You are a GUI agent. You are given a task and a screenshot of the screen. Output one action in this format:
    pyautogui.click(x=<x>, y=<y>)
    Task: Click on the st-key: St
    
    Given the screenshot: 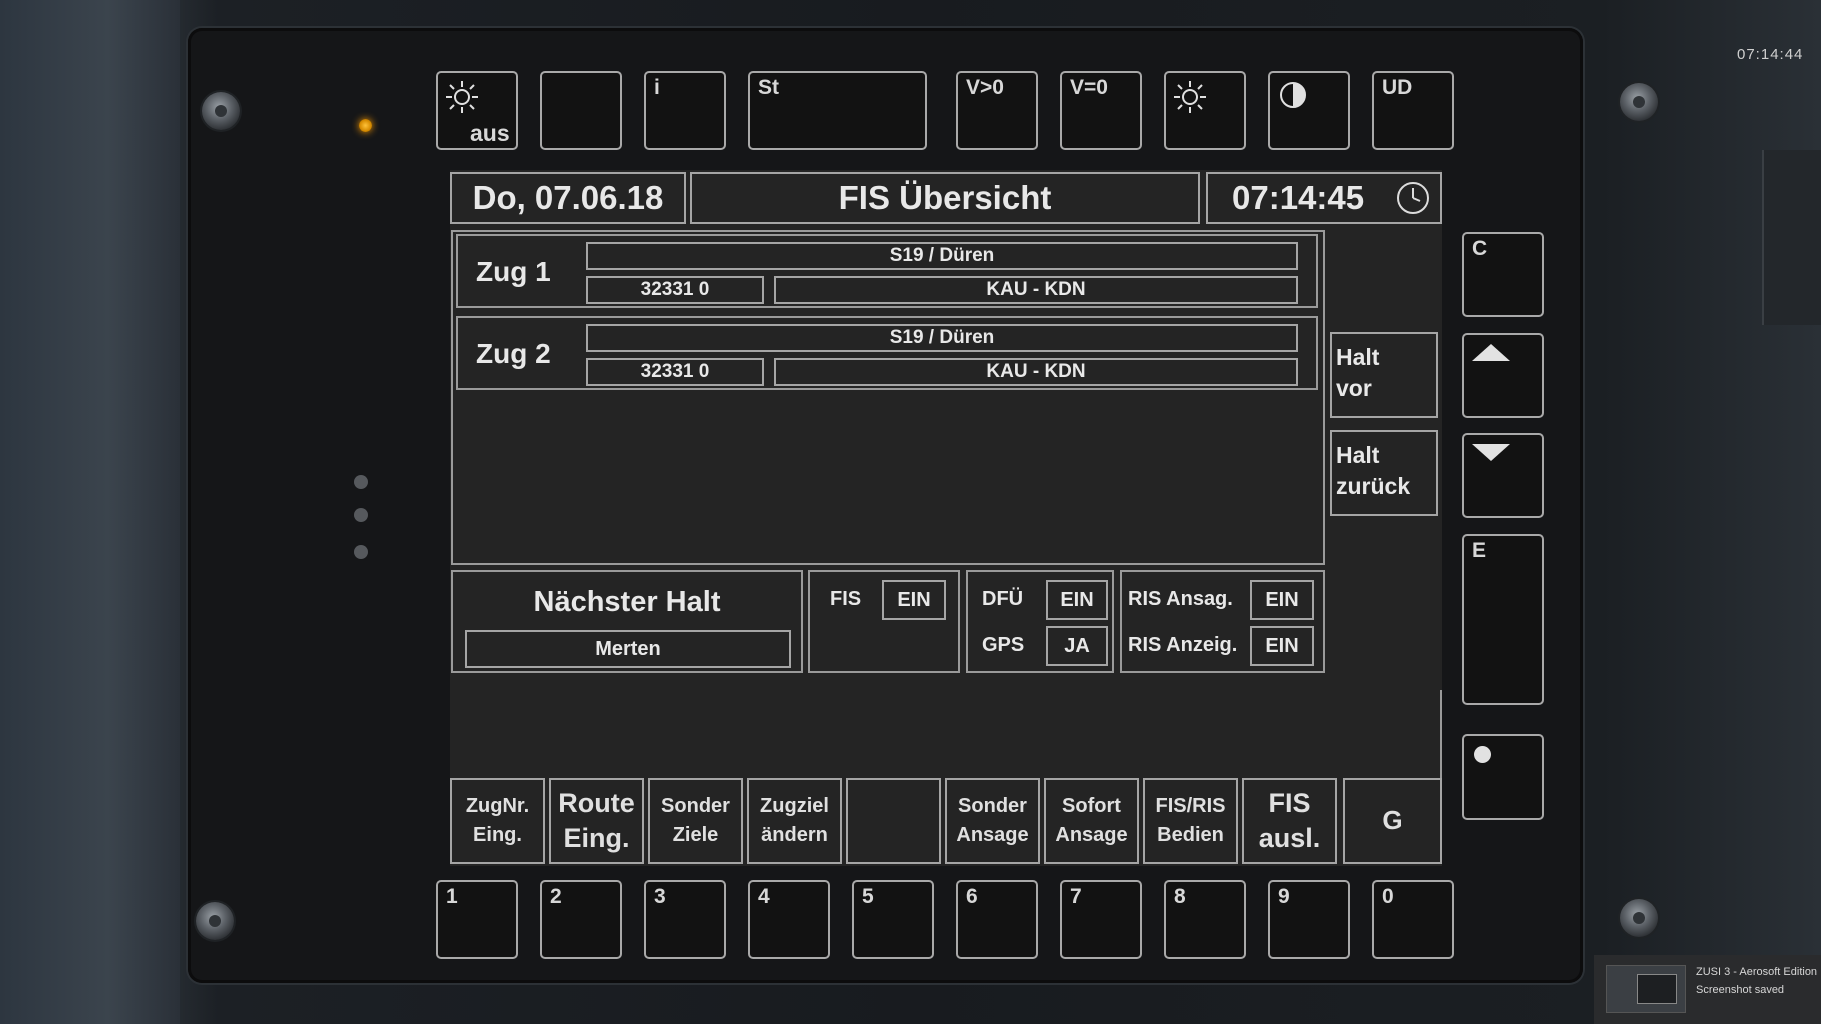 What is the action you would take?
    pyautogui.click(x=837, y=110)
    